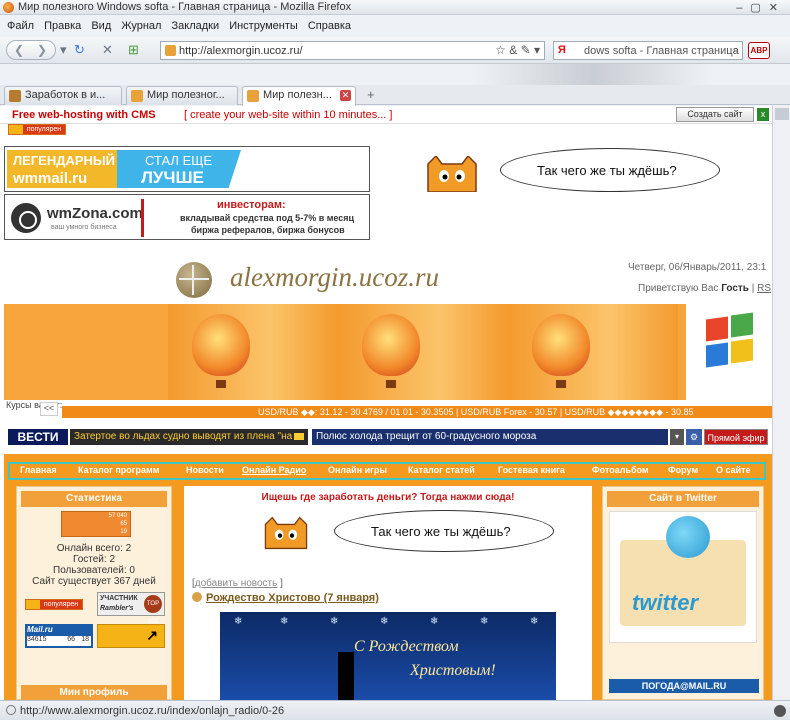  What do you see at coordinates (187, 169) in the screenshot?
I see `wmmail-banner: ЛЕГЕНДАРНЫЙ wmmail.ru СТАЛ ЕЩЕ ЛУЧШЕ` at bounding box center [187, 169].